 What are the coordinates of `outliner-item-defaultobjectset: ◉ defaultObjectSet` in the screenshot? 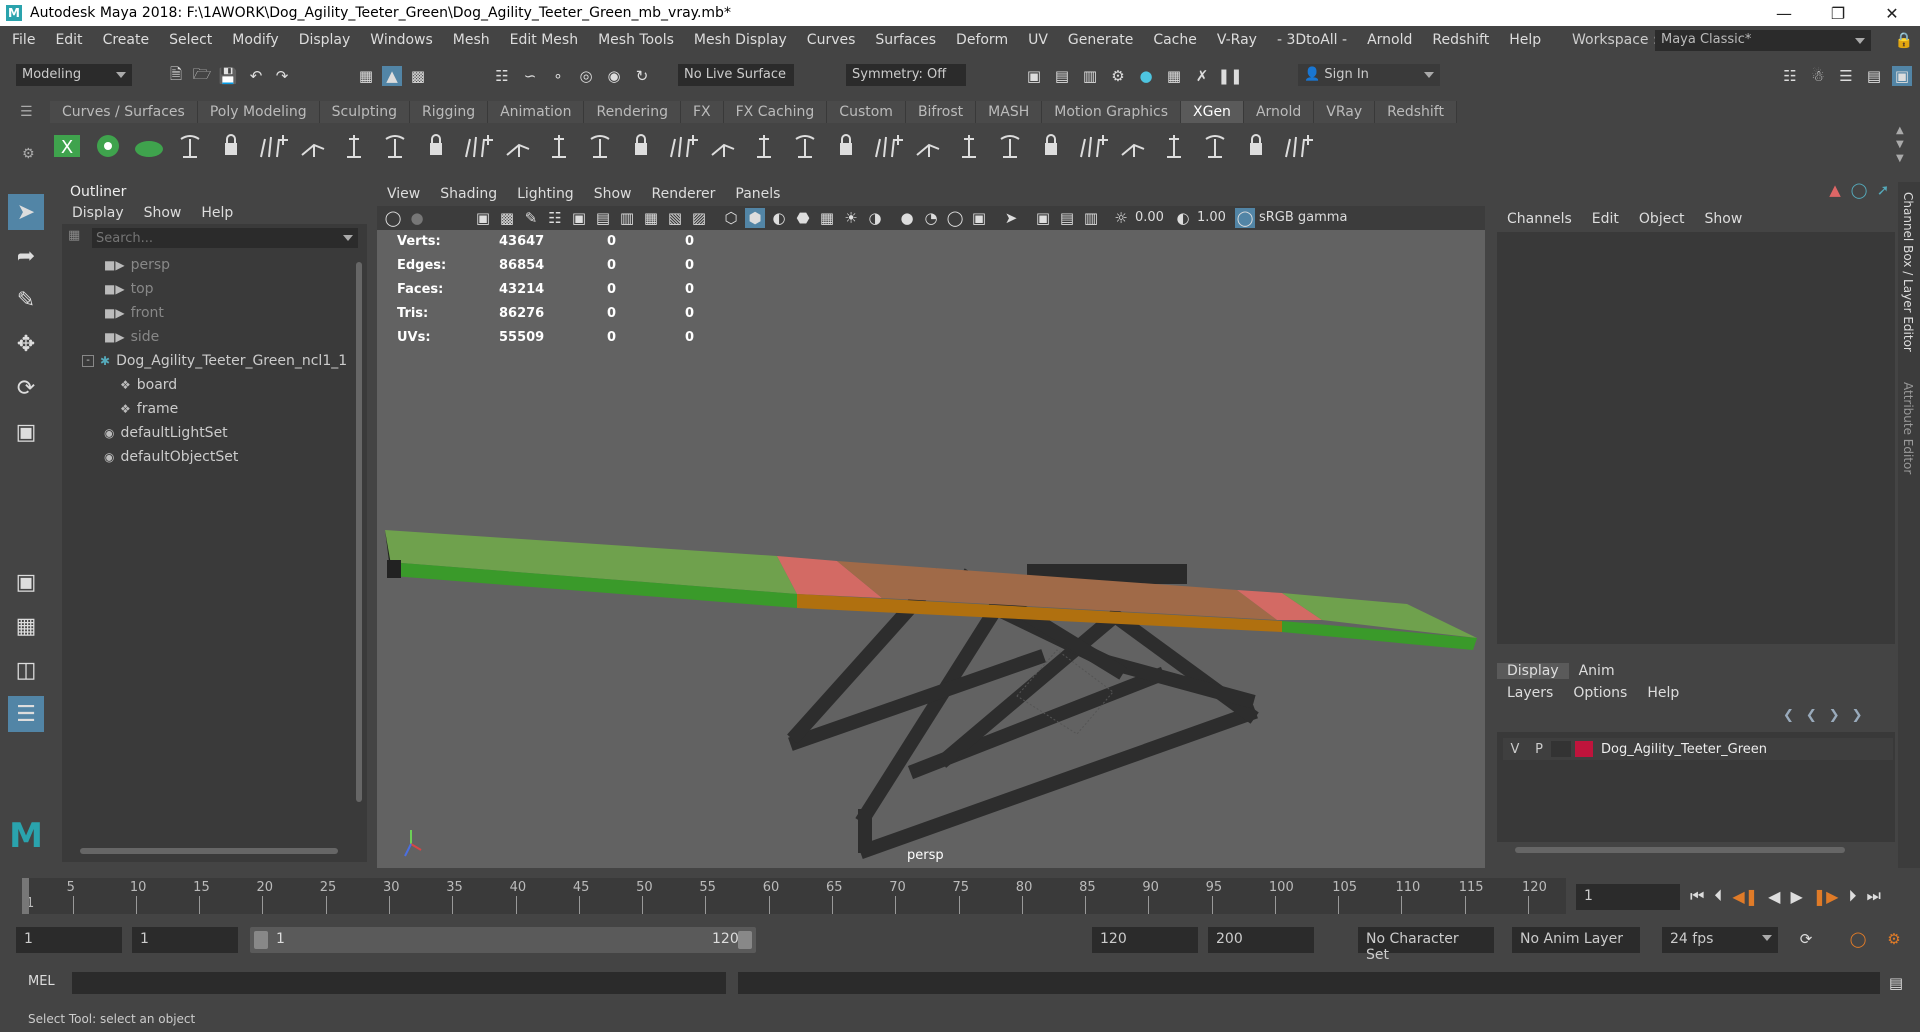 It's located at (171, 457).